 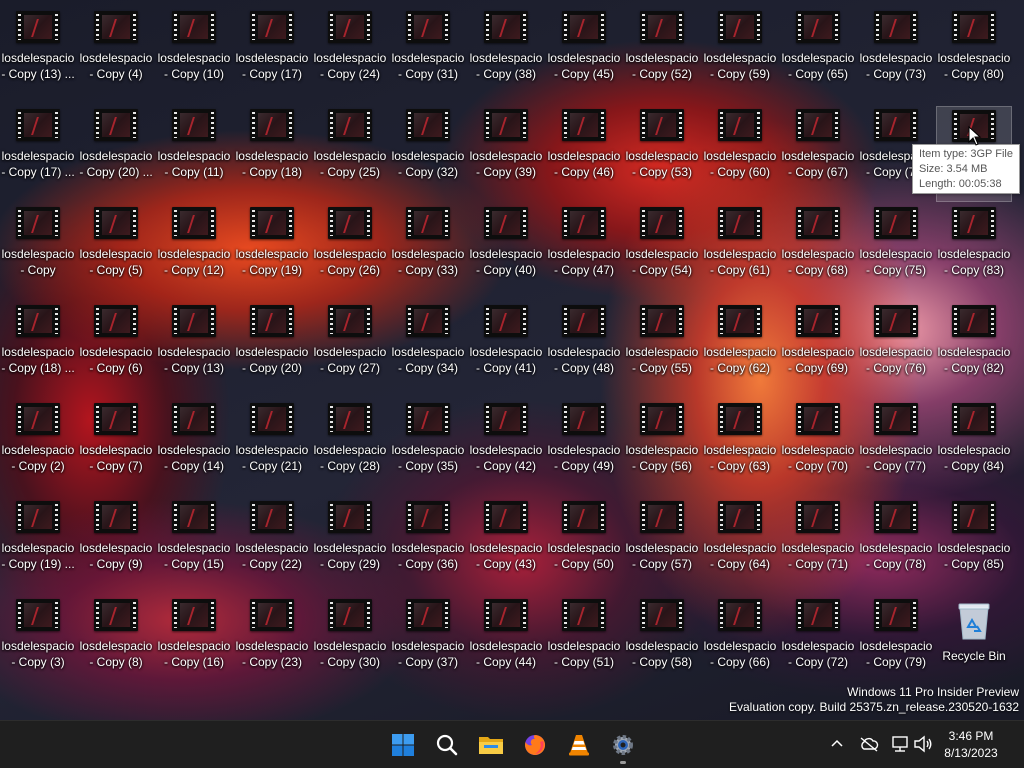 I want to click on video-file-icon-item: losdelespacio - Copy (17), so click(x=272, y=56).